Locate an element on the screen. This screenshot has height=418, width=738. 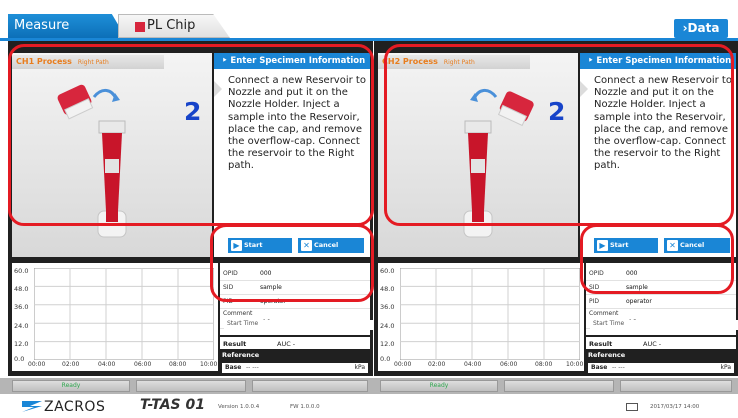
product-logo: T-TAS 01 is located at coordinates (172, 405).